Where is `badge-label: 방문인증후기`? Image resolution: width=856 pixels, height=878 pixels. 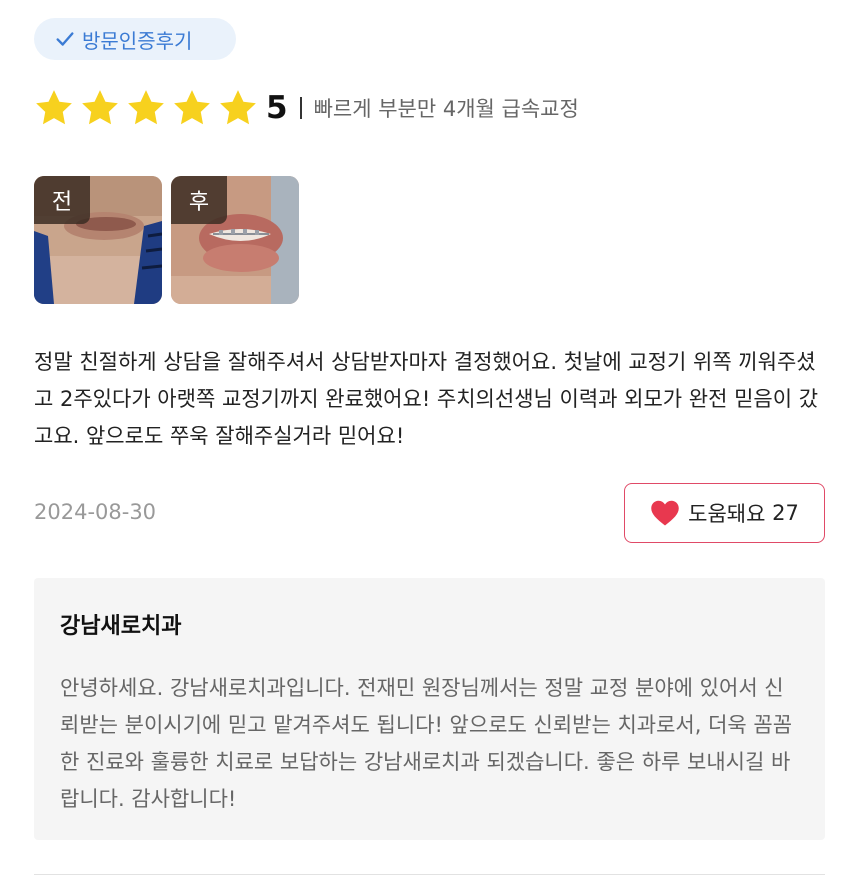
badge-label: 방문인증후기 is located at coordinates (137, 40).